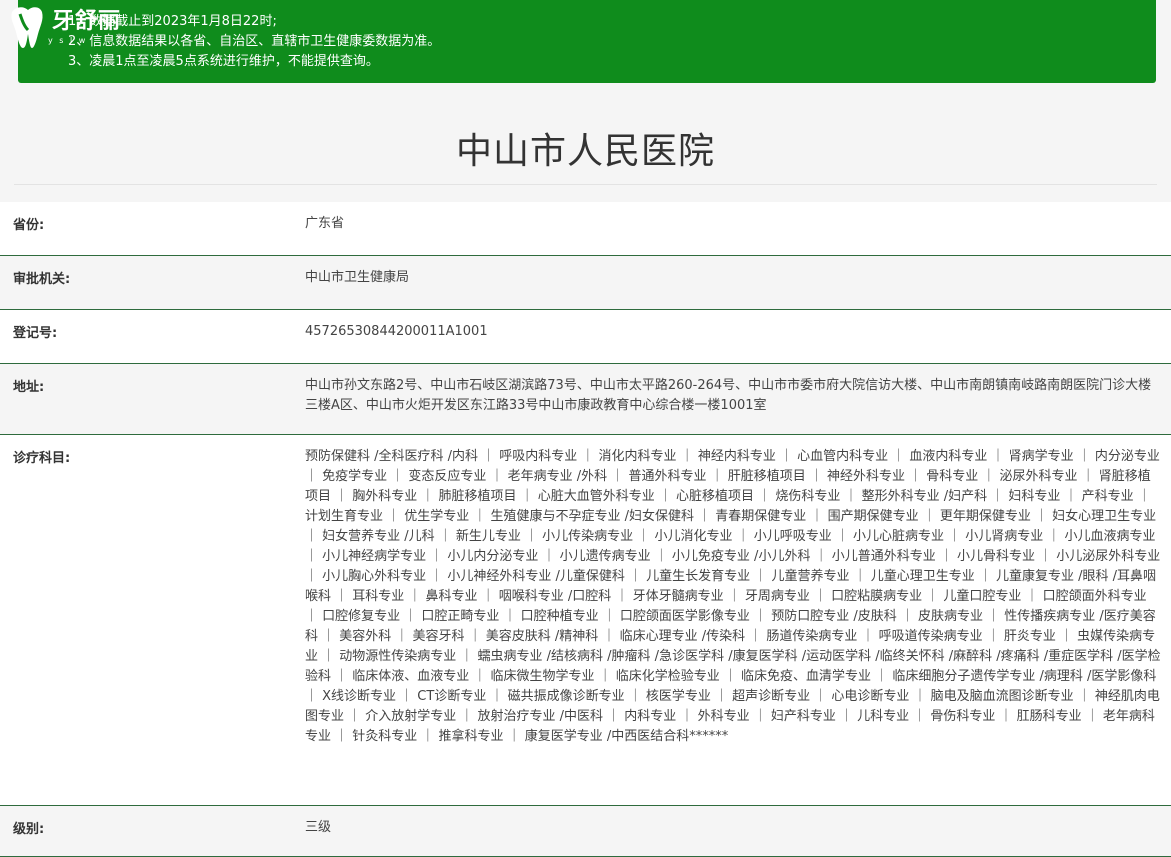  I want to click on notice-line-3: 3、凌晨1点至凌晨5点系统进行维护，不能提供查询。, so click(223, 61).